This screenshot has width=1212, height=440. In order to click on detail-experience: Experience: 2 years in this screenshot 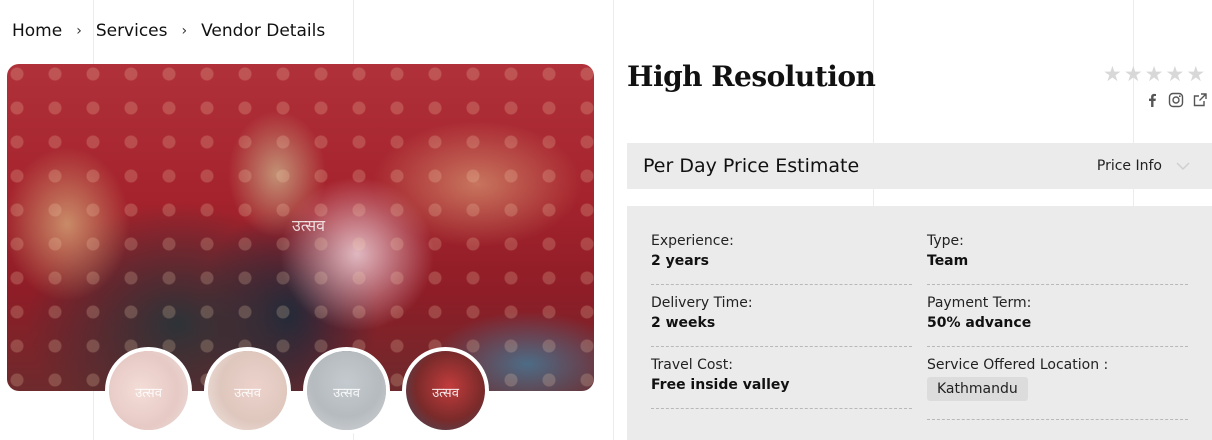, I will do `click(781, 259)`.